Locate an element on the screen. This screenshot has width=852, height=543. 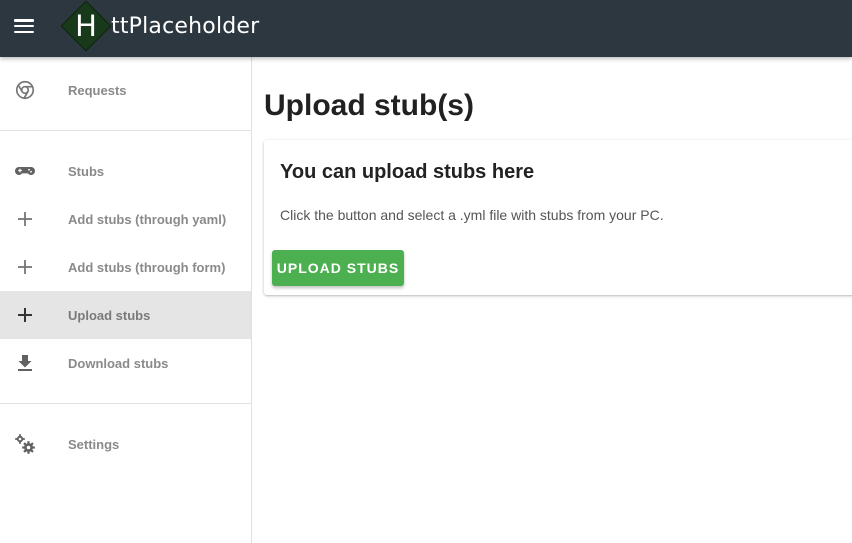
download-icon is located at coordinates (25, 363).